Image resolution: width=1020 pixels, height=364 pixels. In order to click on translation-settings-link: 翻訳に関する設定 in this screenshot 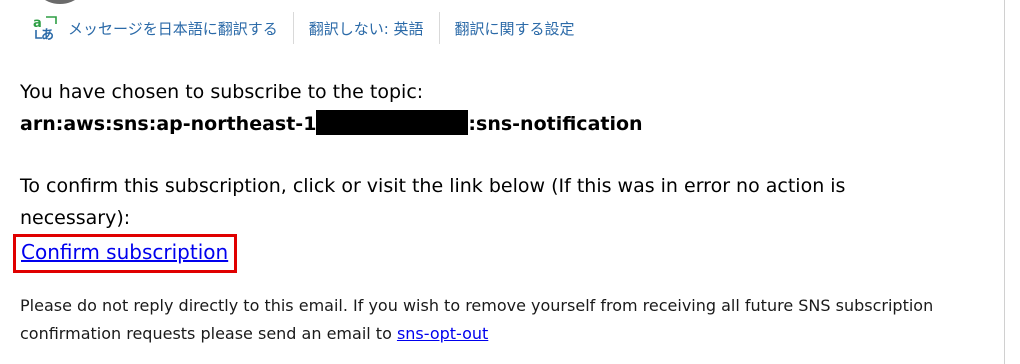, I will do `click(515, 28)`.